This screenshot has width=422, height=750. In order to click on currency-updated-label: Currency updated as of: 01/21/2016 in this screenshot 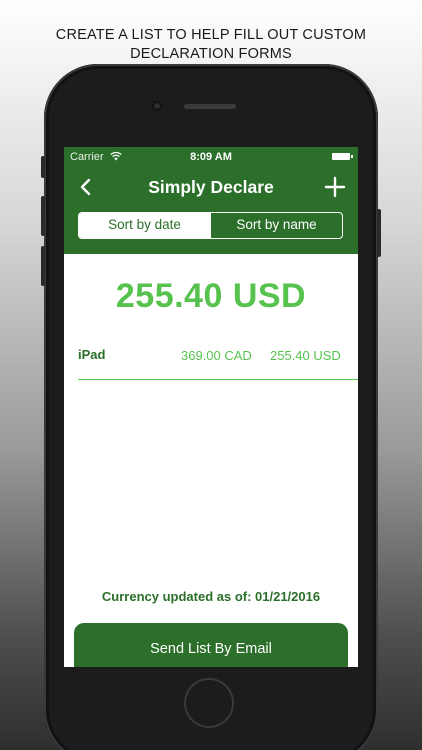, I will do `click(211, 596)`.